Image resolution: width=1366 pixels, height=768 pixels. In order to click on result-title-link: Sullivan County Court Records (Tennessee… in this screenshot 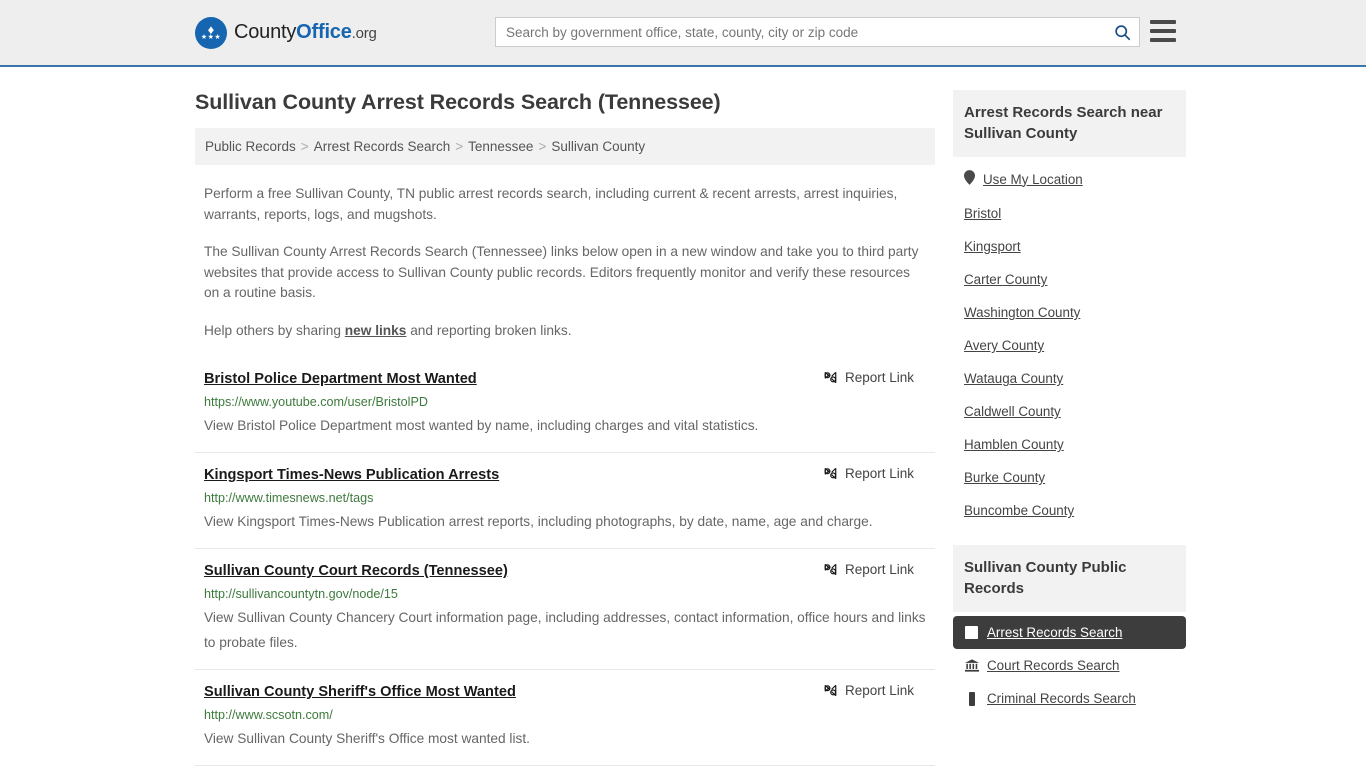, I will do `click(356, 571)`.